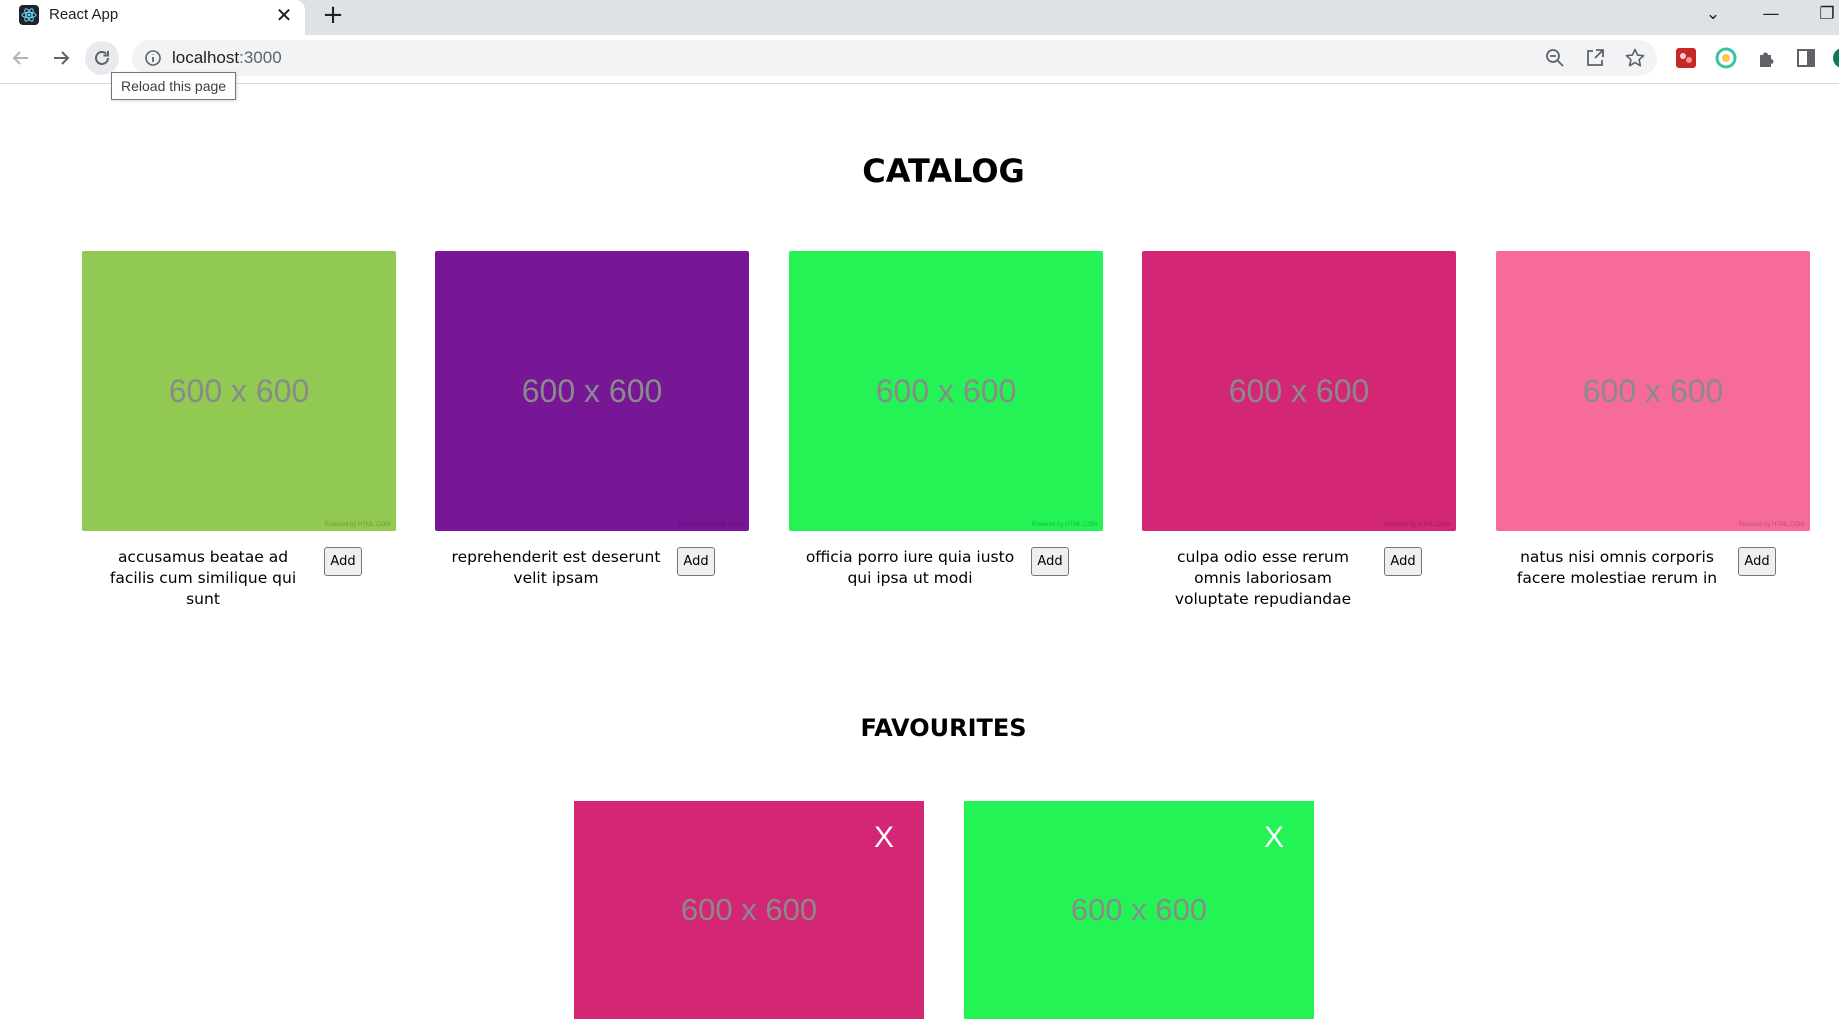  I want to click on back-button, so click(21, 58).